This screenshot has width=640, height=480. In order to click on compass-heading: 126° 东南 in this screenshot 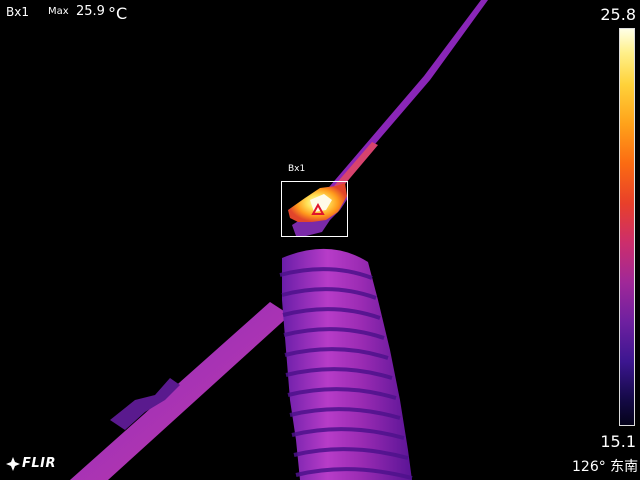, I will do `click(605, 467)`.